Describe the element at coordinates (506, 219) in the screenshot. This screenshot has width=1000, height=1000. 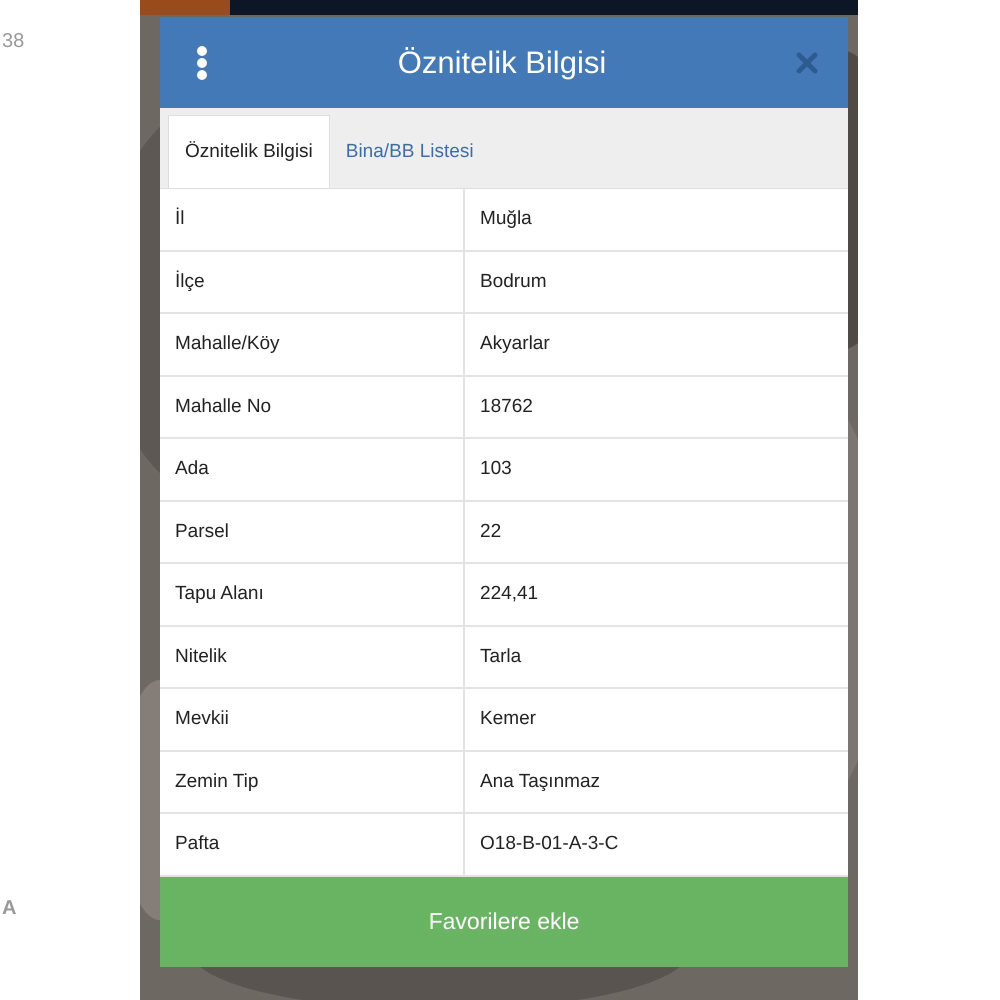
I see `value-cell-text: Muğla` at that location.